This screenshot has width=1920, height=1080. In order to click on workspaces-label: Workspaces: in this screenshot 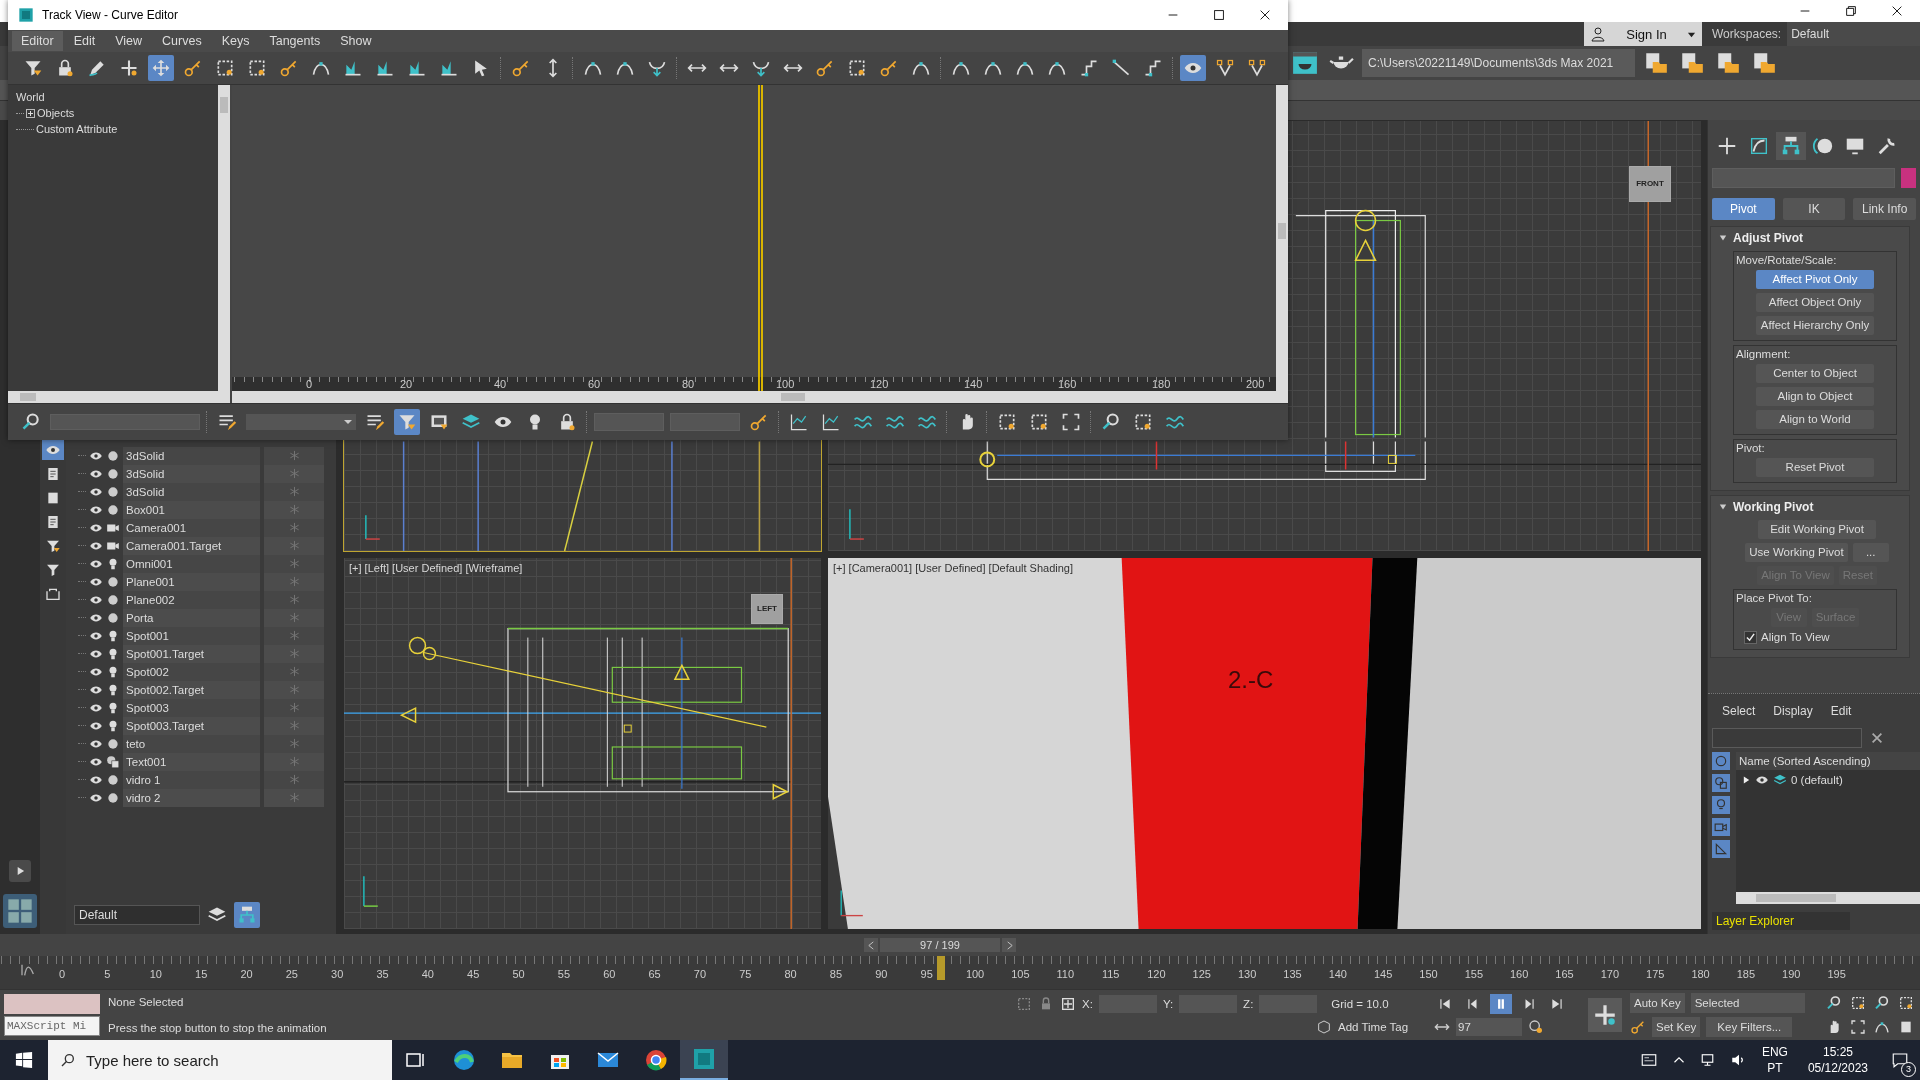, I will do `click(1747, 34)`.